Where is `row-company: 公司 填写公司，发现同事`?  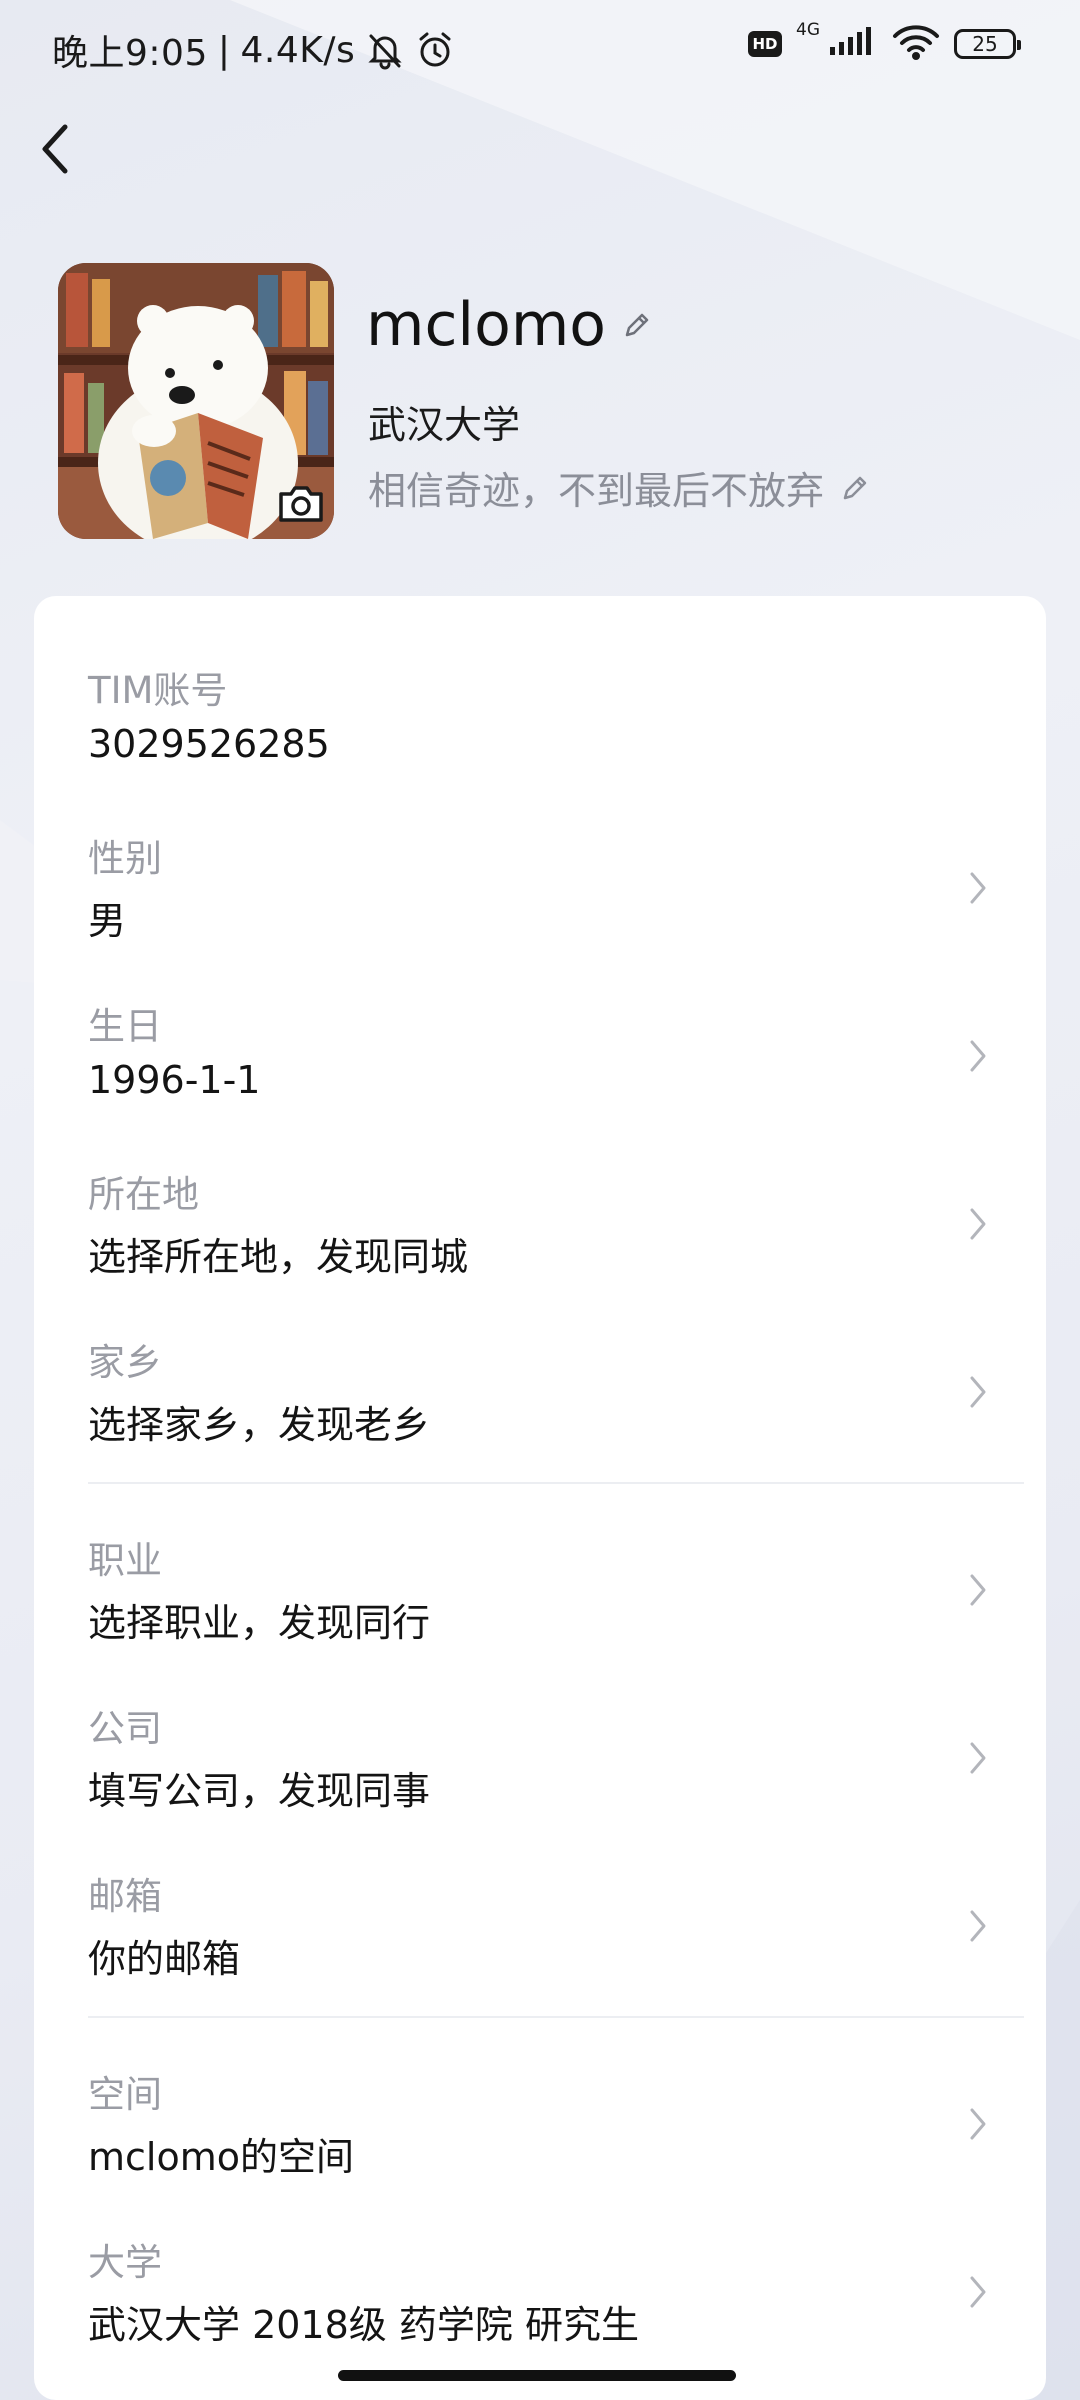
row-company: 公司 填写公司，发现同事 is located at coordinates (540, 1773).